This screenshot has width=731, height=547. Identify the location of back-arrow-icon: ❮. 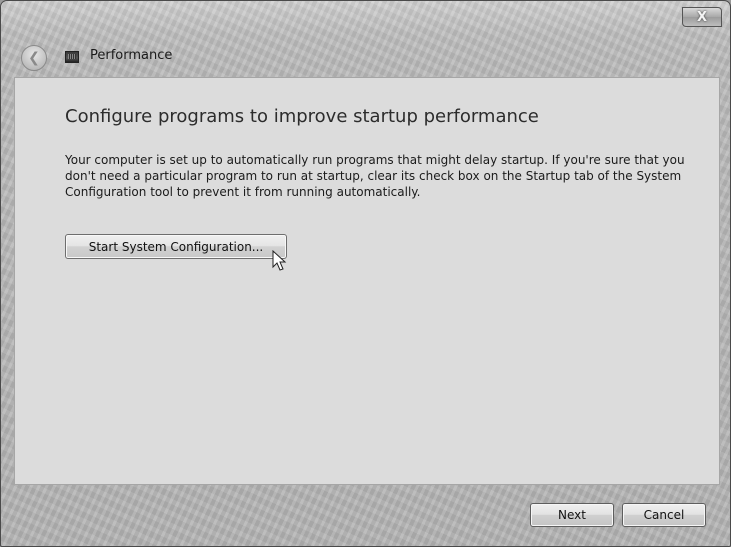
(34, 58).